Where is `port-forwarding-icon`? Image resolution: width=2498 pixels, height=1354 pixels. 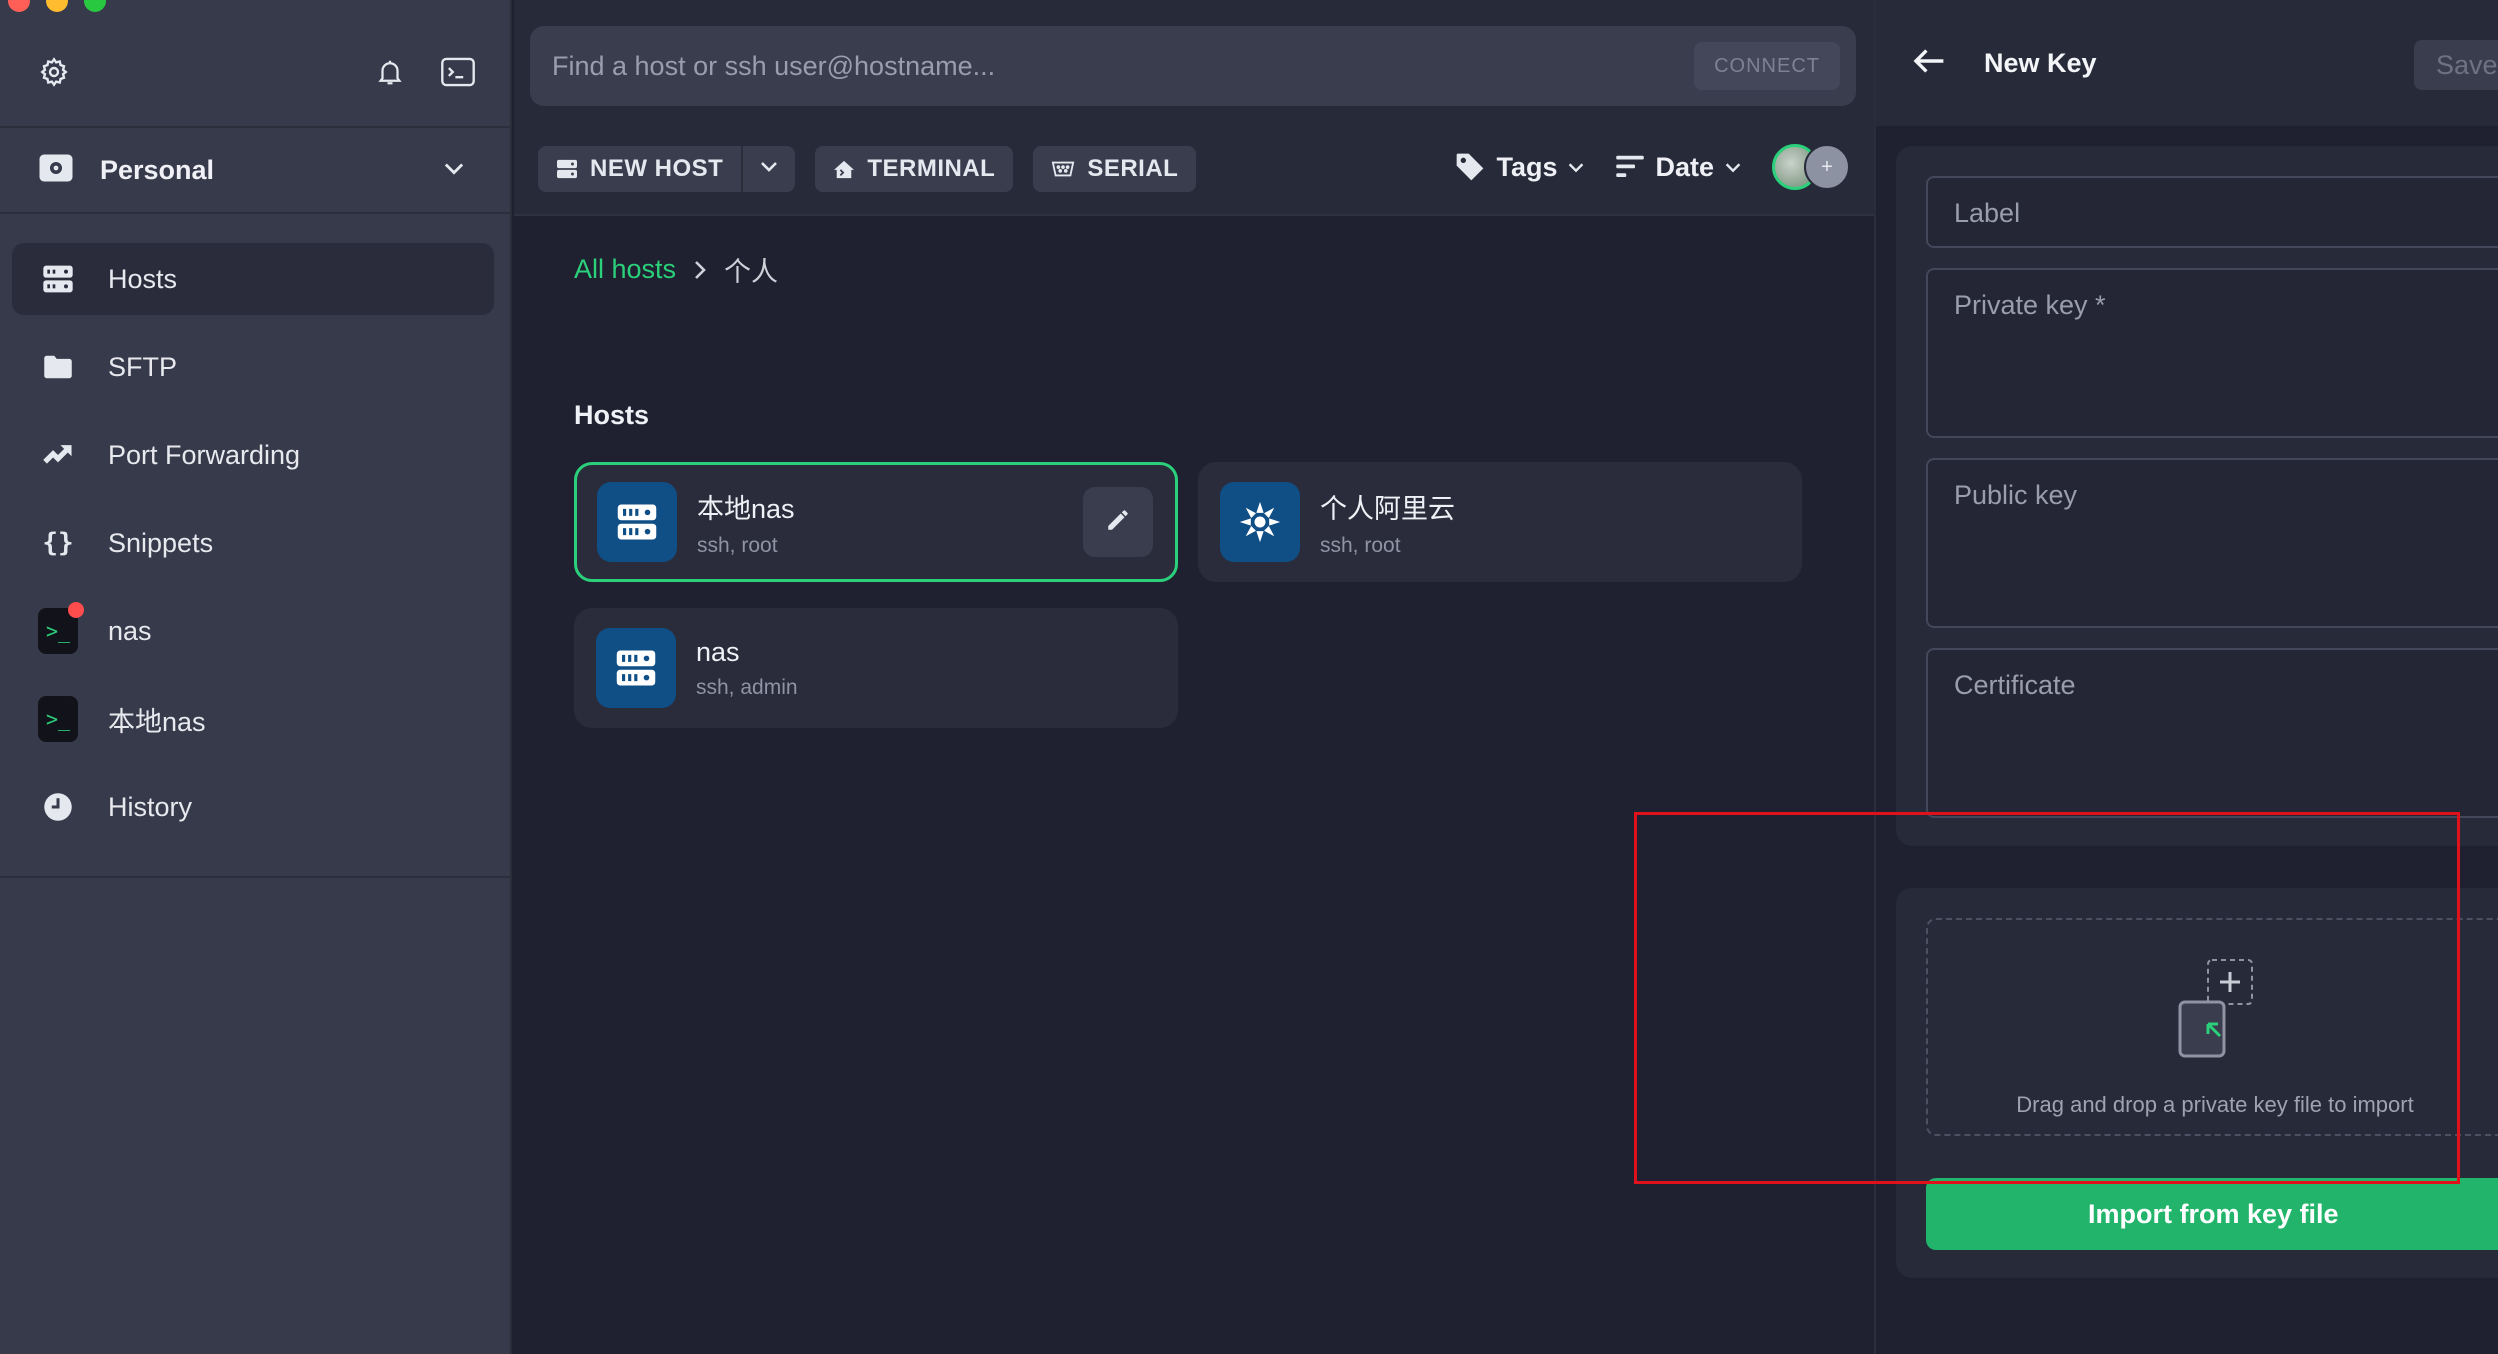
port-forwarding-icon is located at coordinates (58, 455).